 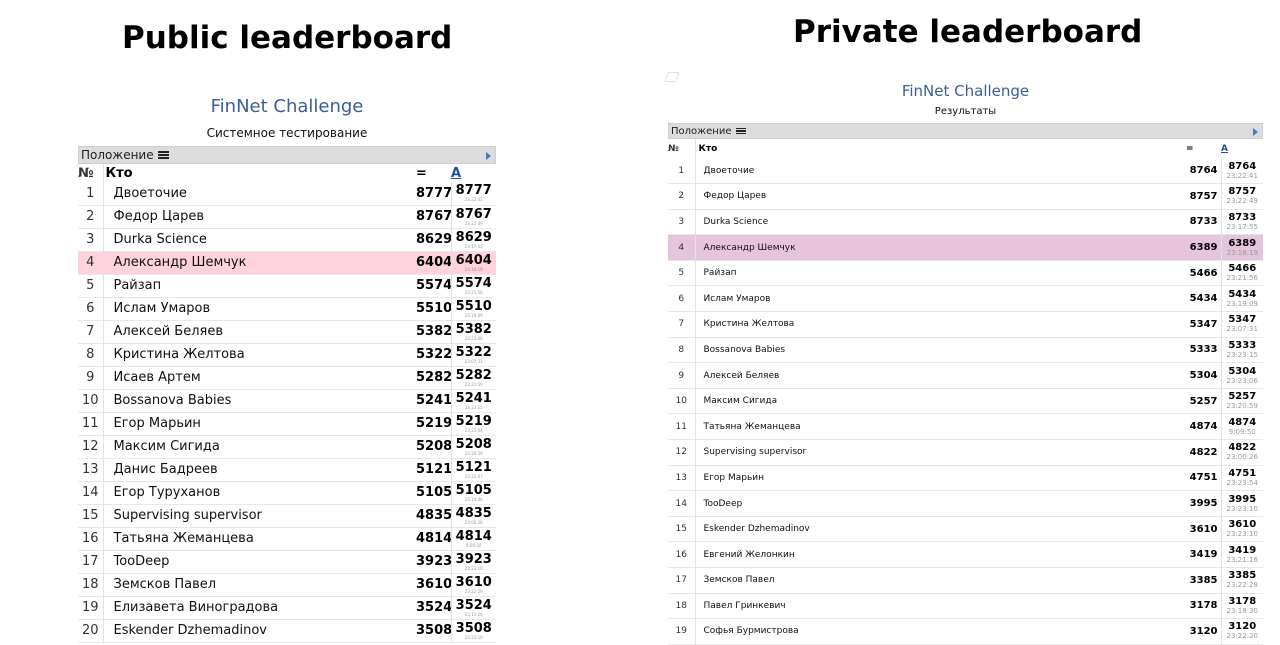 I want to click on problem-a-cell: 3120 23:22:20, so click(x=1242, y=632).